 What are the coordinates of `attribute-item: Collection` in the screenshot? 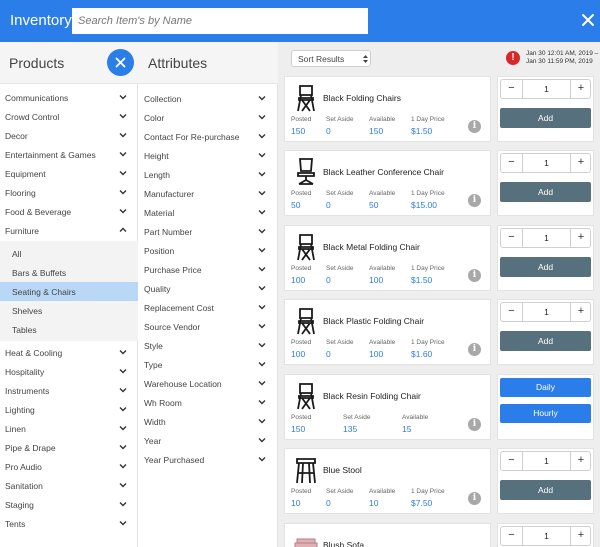 It's located at (208, 98).